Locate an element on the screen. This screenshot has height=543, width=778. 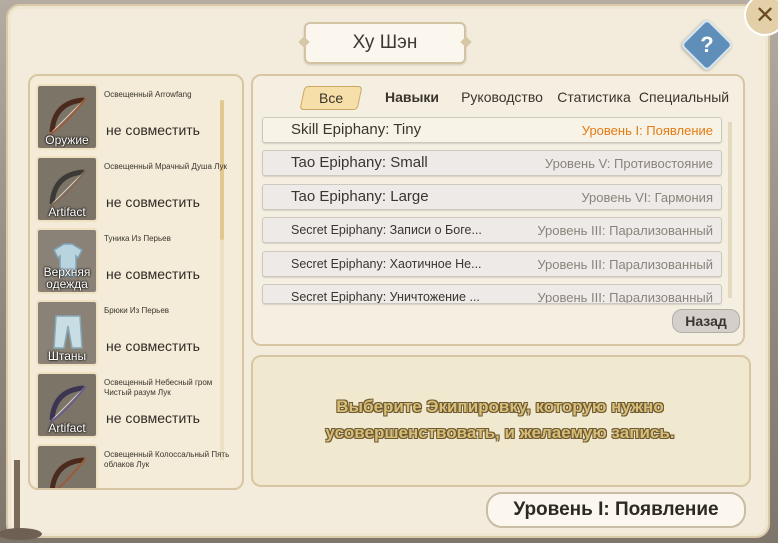
back-button: Назад is located at coordinates (706, 321).